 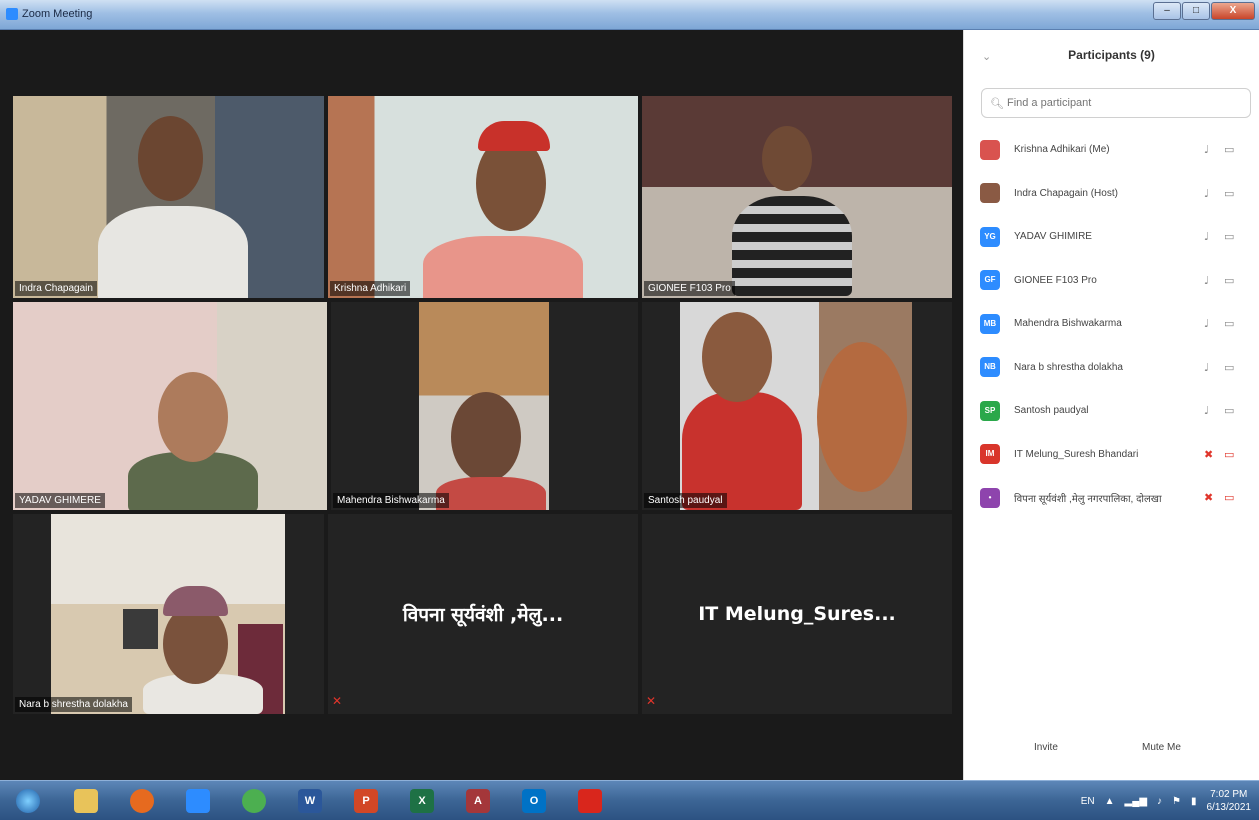 What do you see at coordinates (629, 800) in the screenshot?
I see `windows-taskbar: W P X A O EN ▲ ▂▄▆ ♪ ⚑ ▮ 7:02 PM 6/13/2021` at bounding box center [629, 800].